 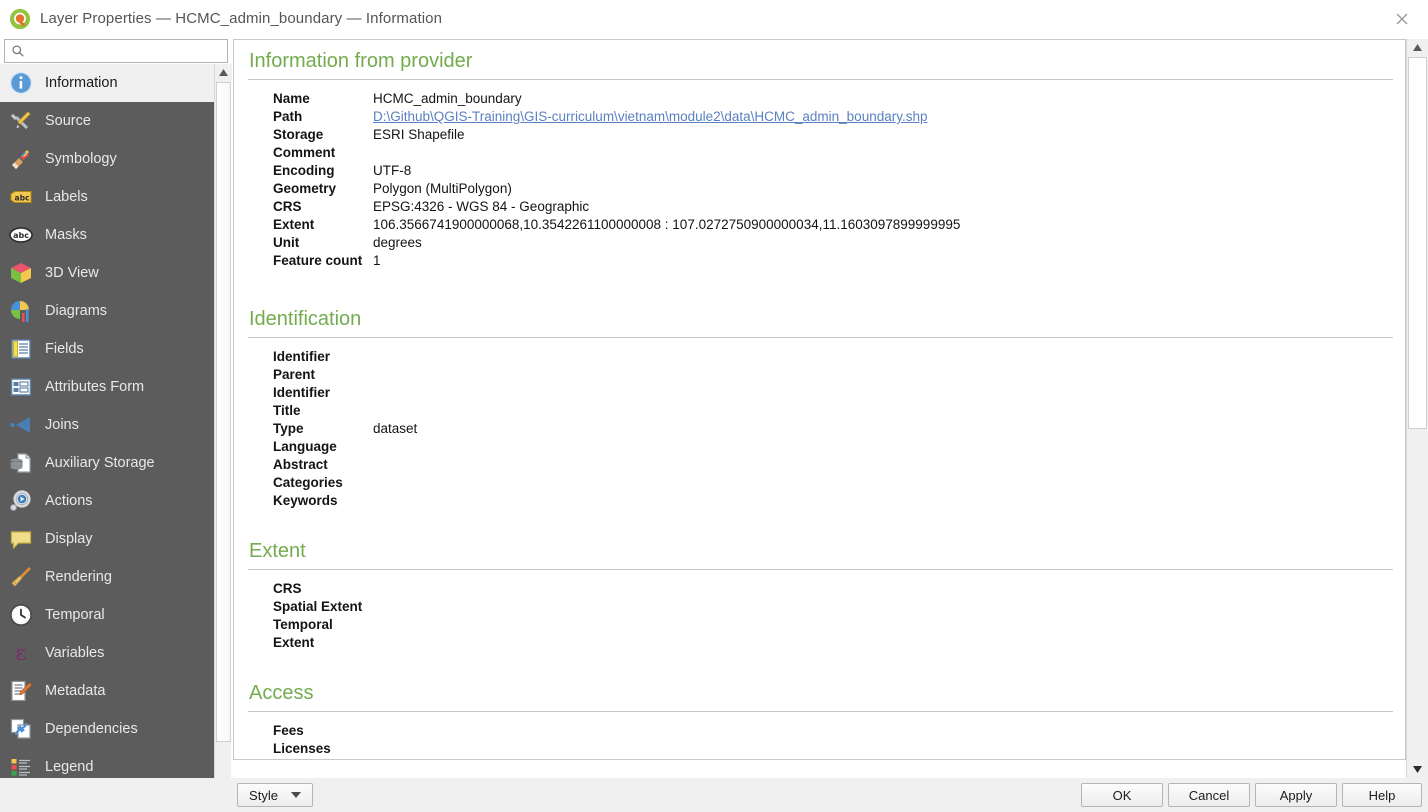 What do you see at coordinates (377, 260) in the screenshot?
I see `property-value: 1` at bounding box center [377, 260].